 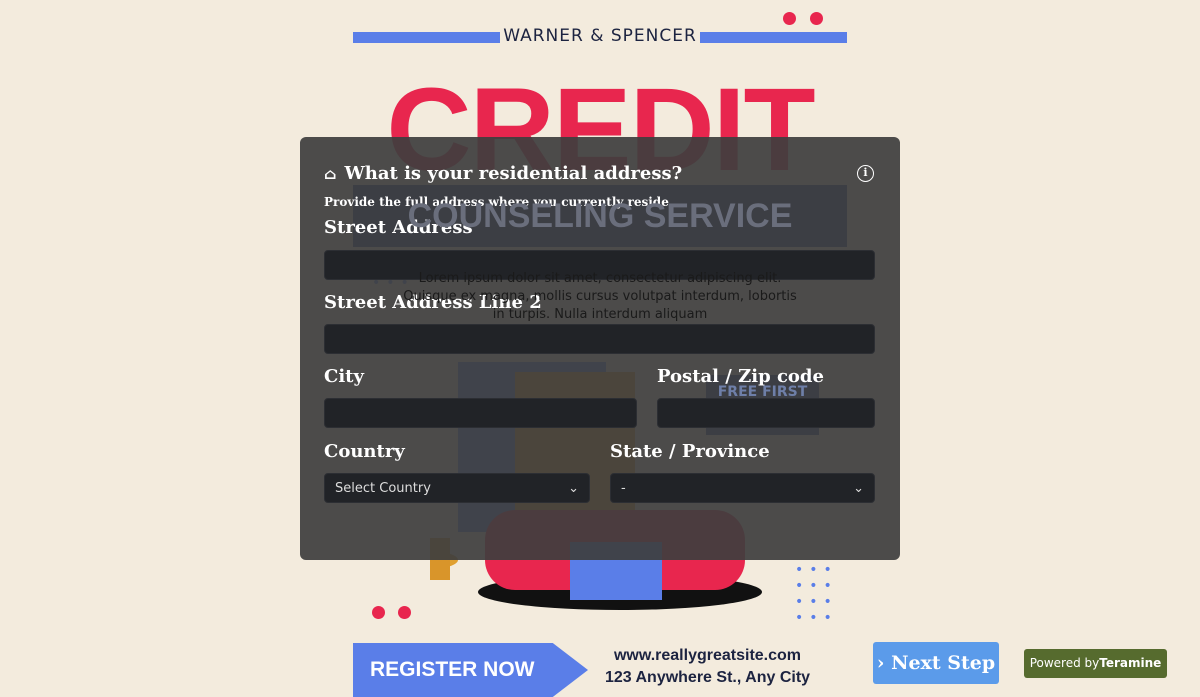 I want to click on form-title: ⌂ What is your residential address?, so click(x=503, y=173).